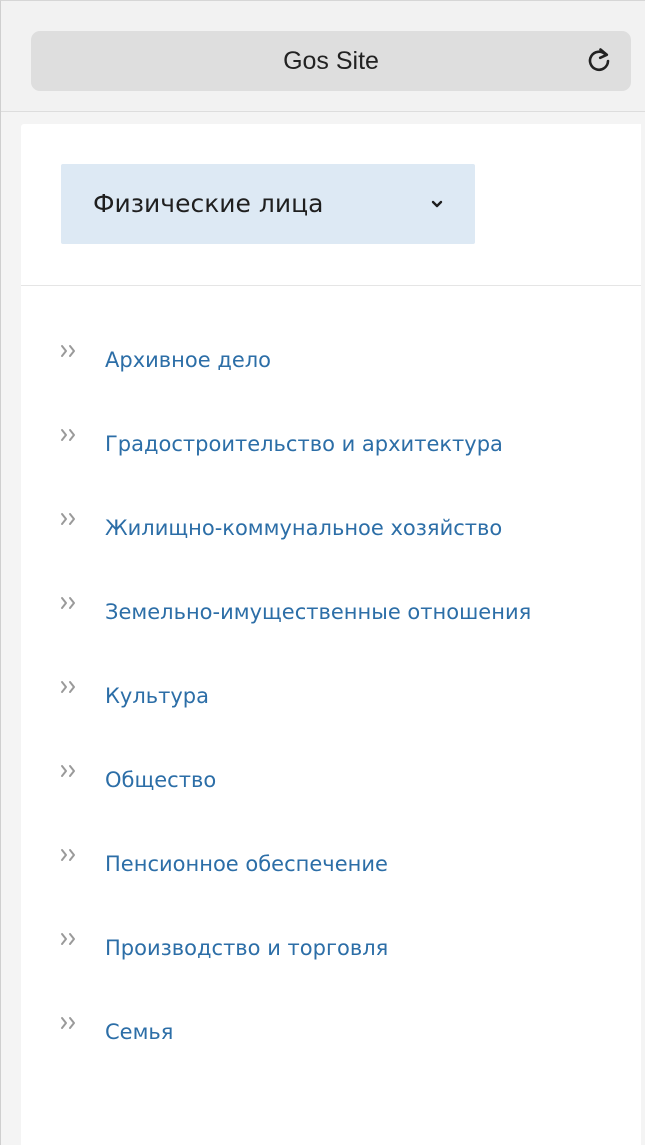  I want to click on category-link: Пенсионное обеспечение, so click(246, 864).